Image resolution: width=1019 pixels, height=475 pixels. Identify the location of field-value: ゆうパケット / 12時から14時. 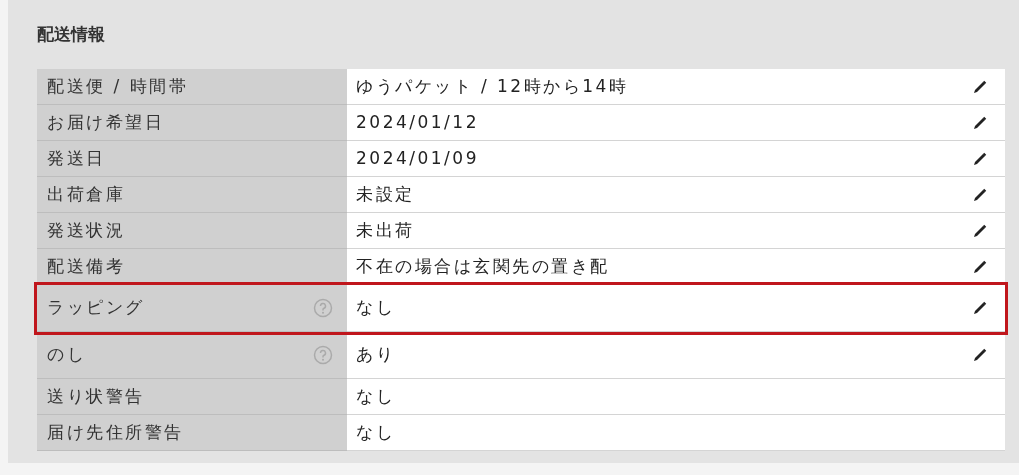
(492, 86).